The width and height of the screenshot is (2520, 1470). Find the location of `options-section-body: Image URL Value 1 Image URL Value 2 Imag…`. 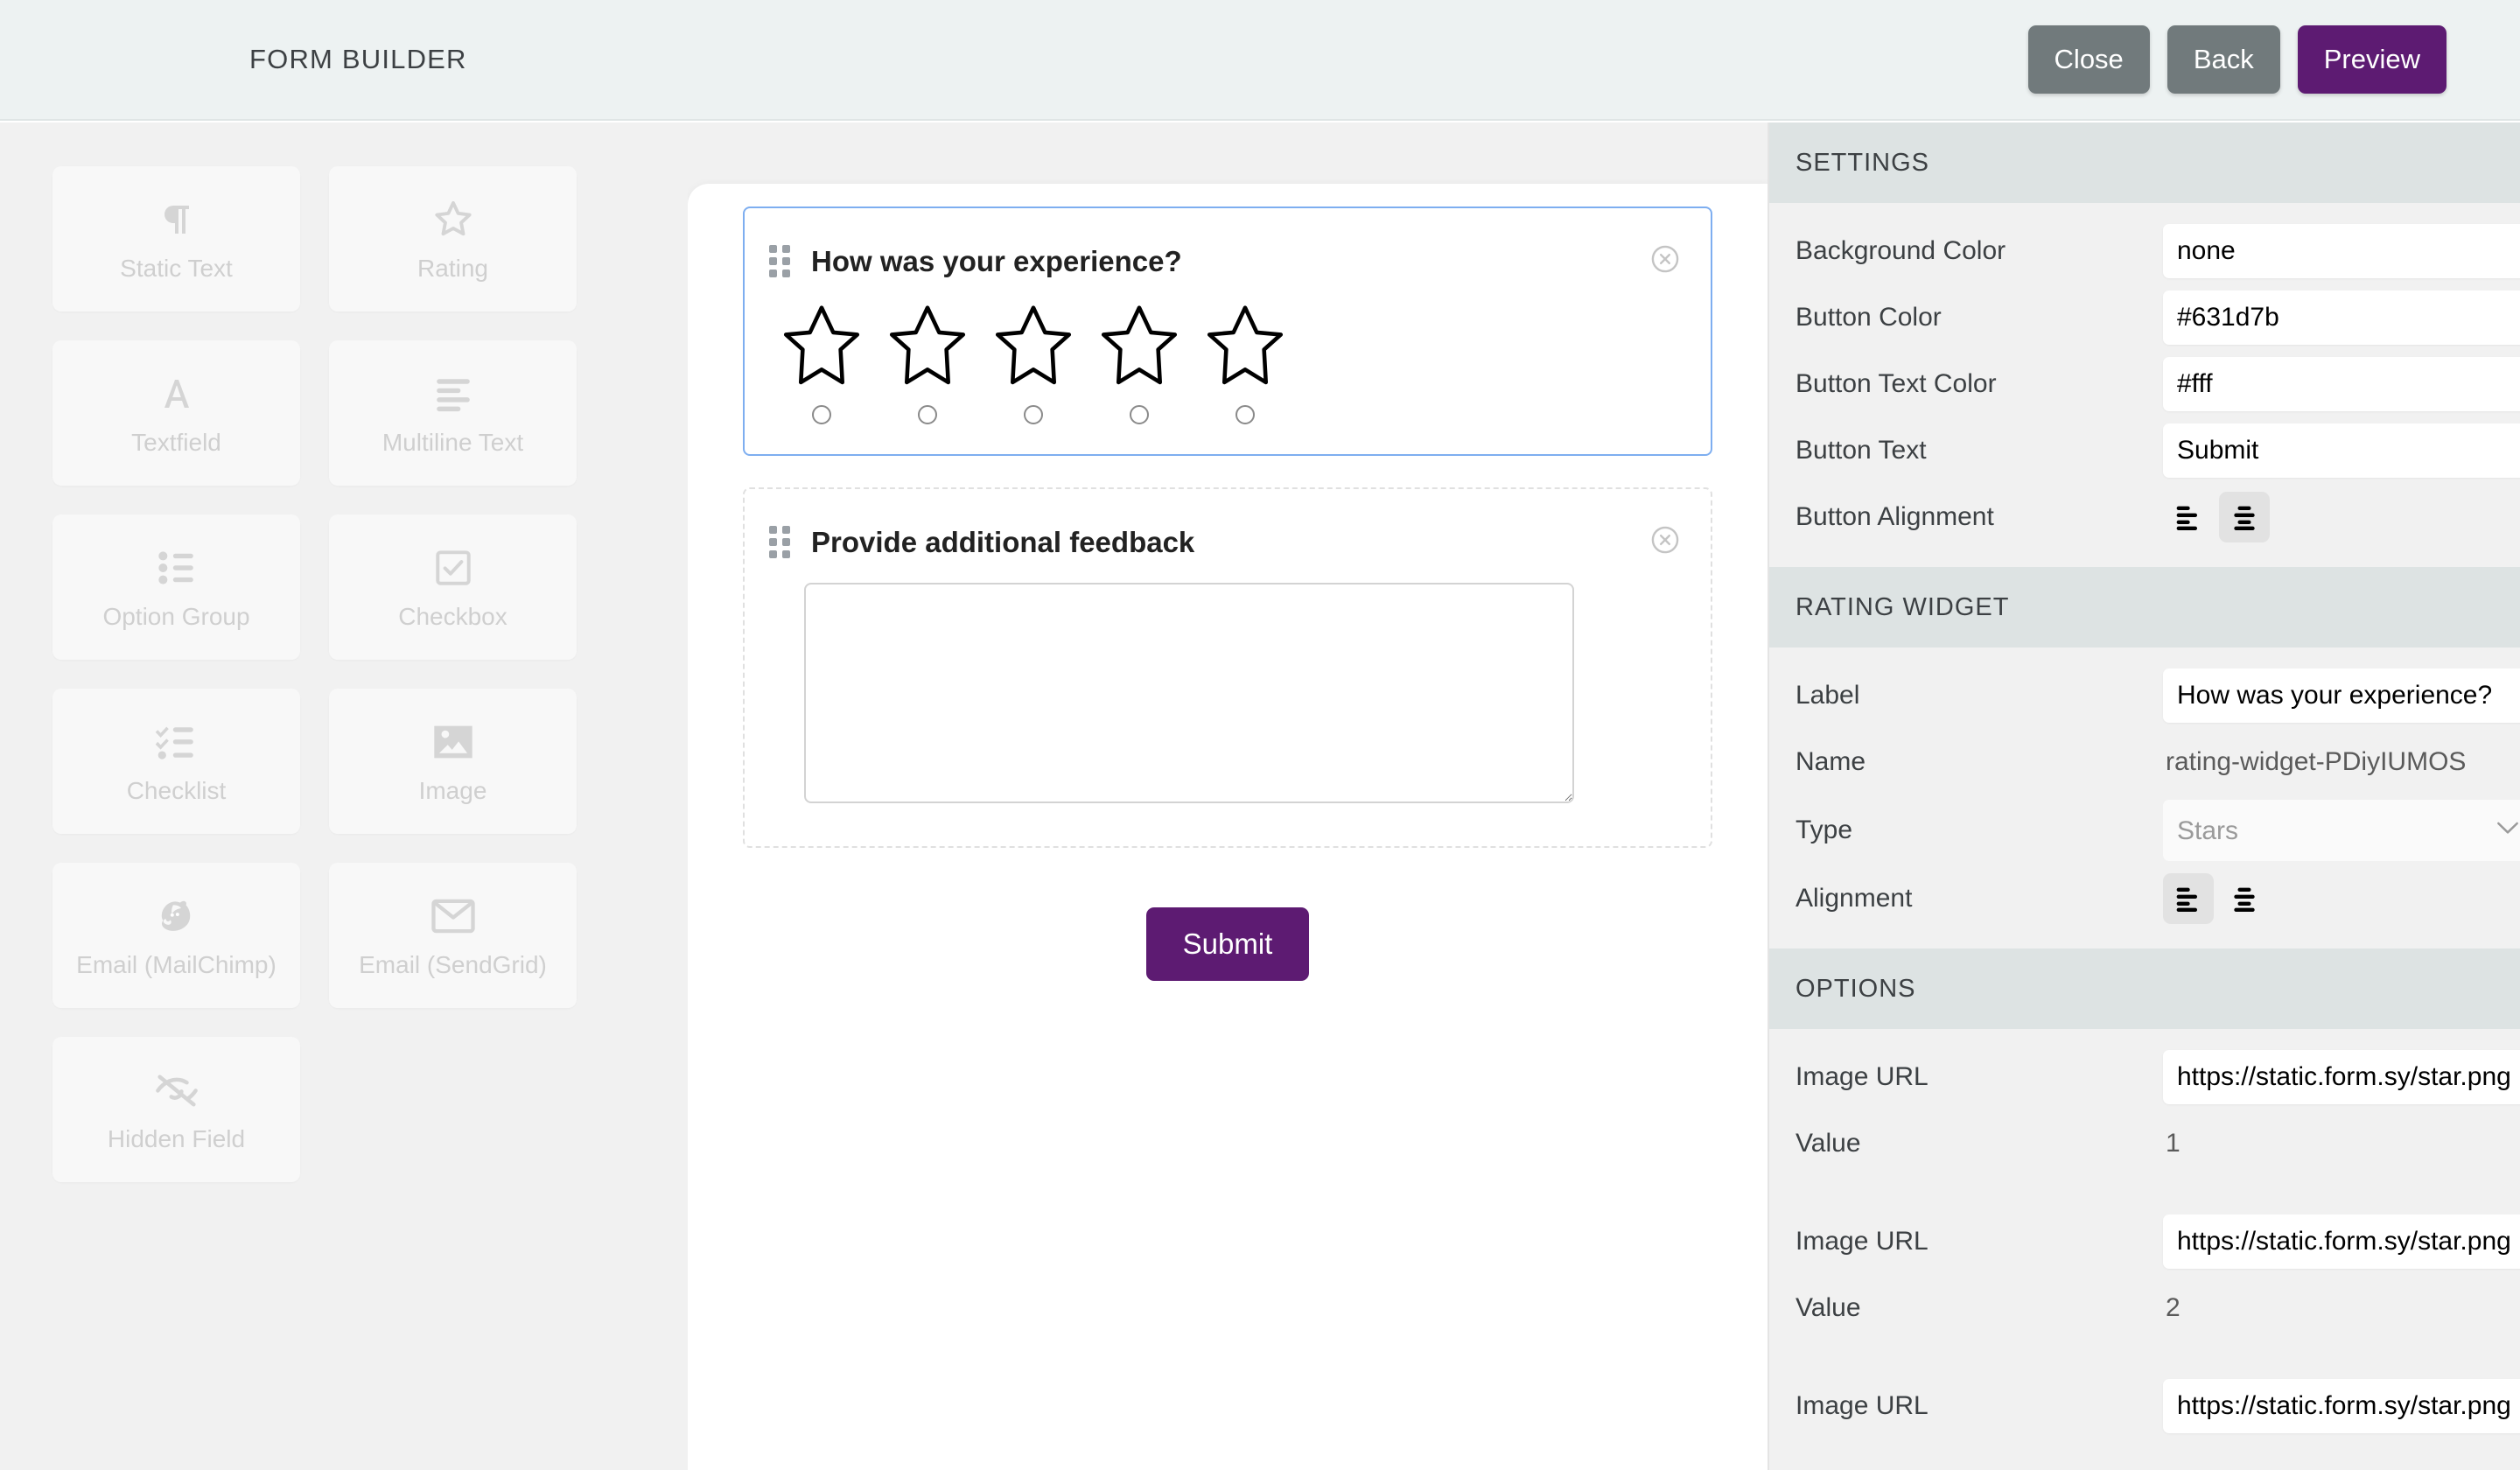

options-section-body: Image URL Value 1 Image URL Value 2 Imag… is located at coordinates (2144, 1232).